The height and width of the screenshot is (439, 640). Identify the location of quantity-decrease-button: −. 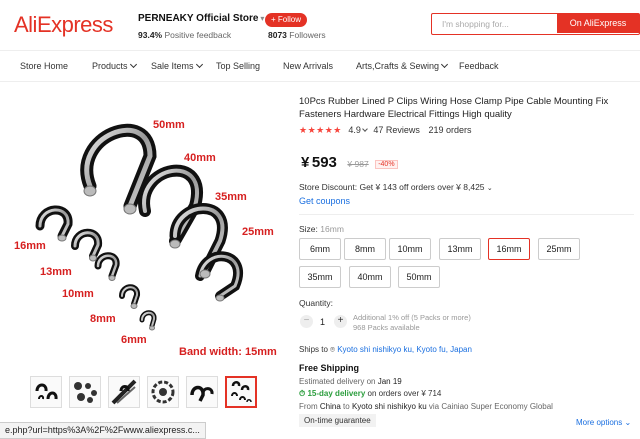
(306, 321).